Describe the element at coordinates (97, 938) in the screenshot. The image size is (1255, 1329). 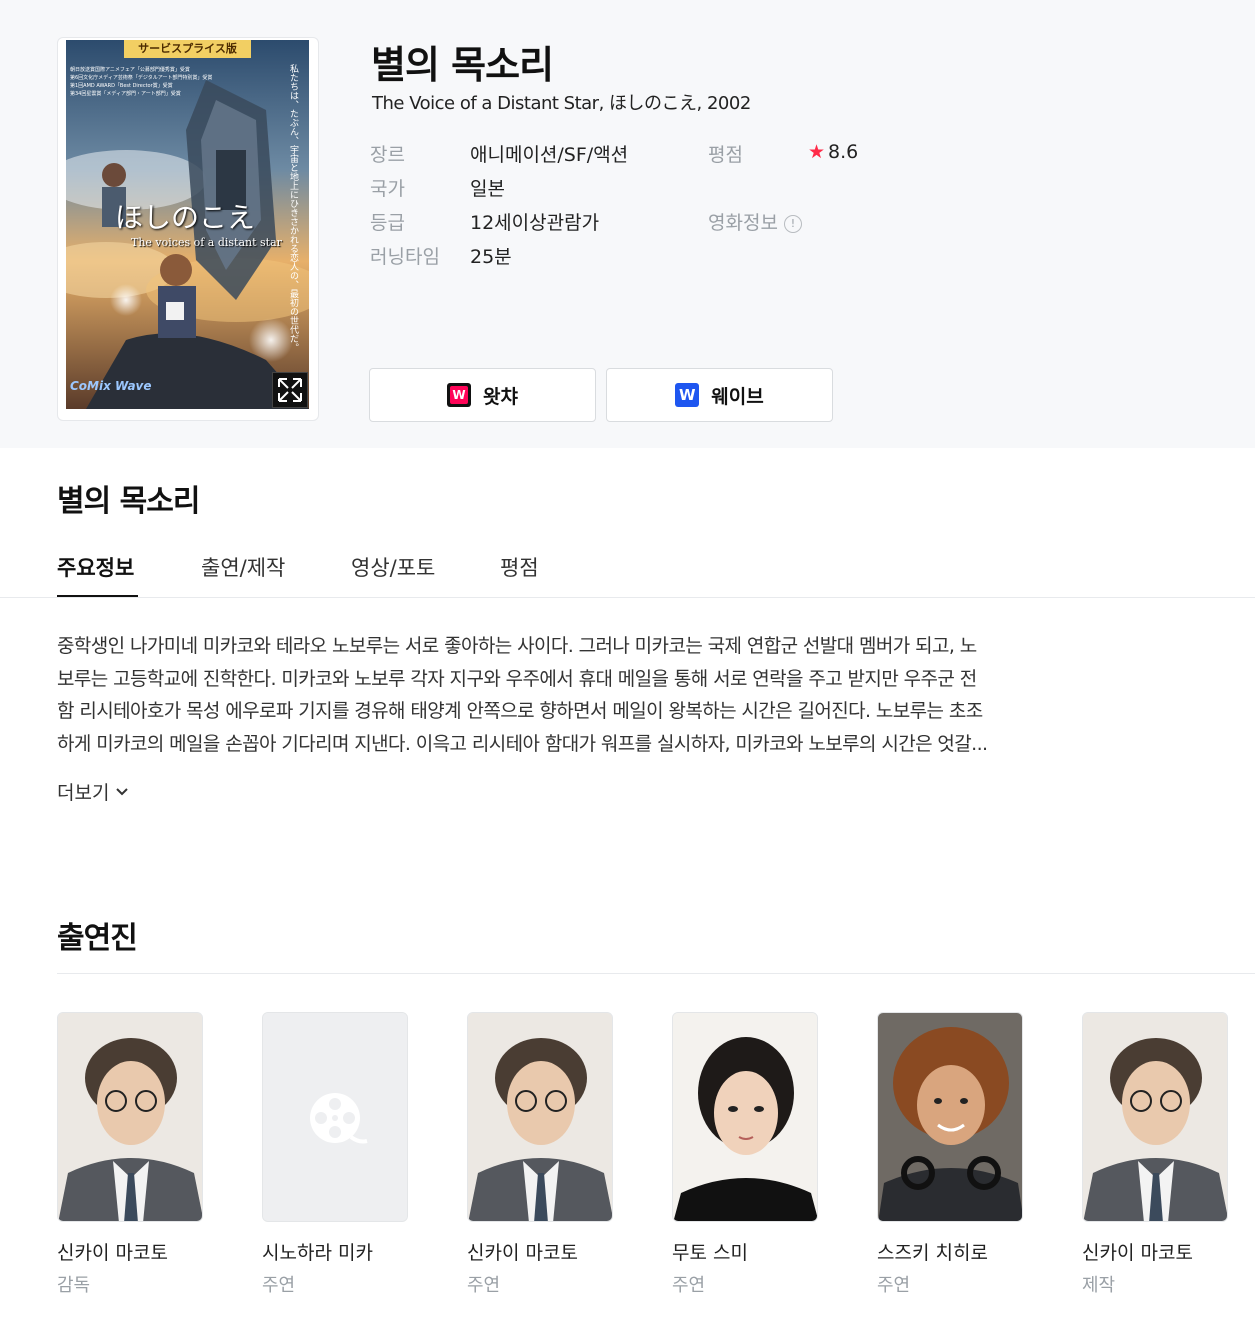
I see `cast-section-title: 출연진` at that location.